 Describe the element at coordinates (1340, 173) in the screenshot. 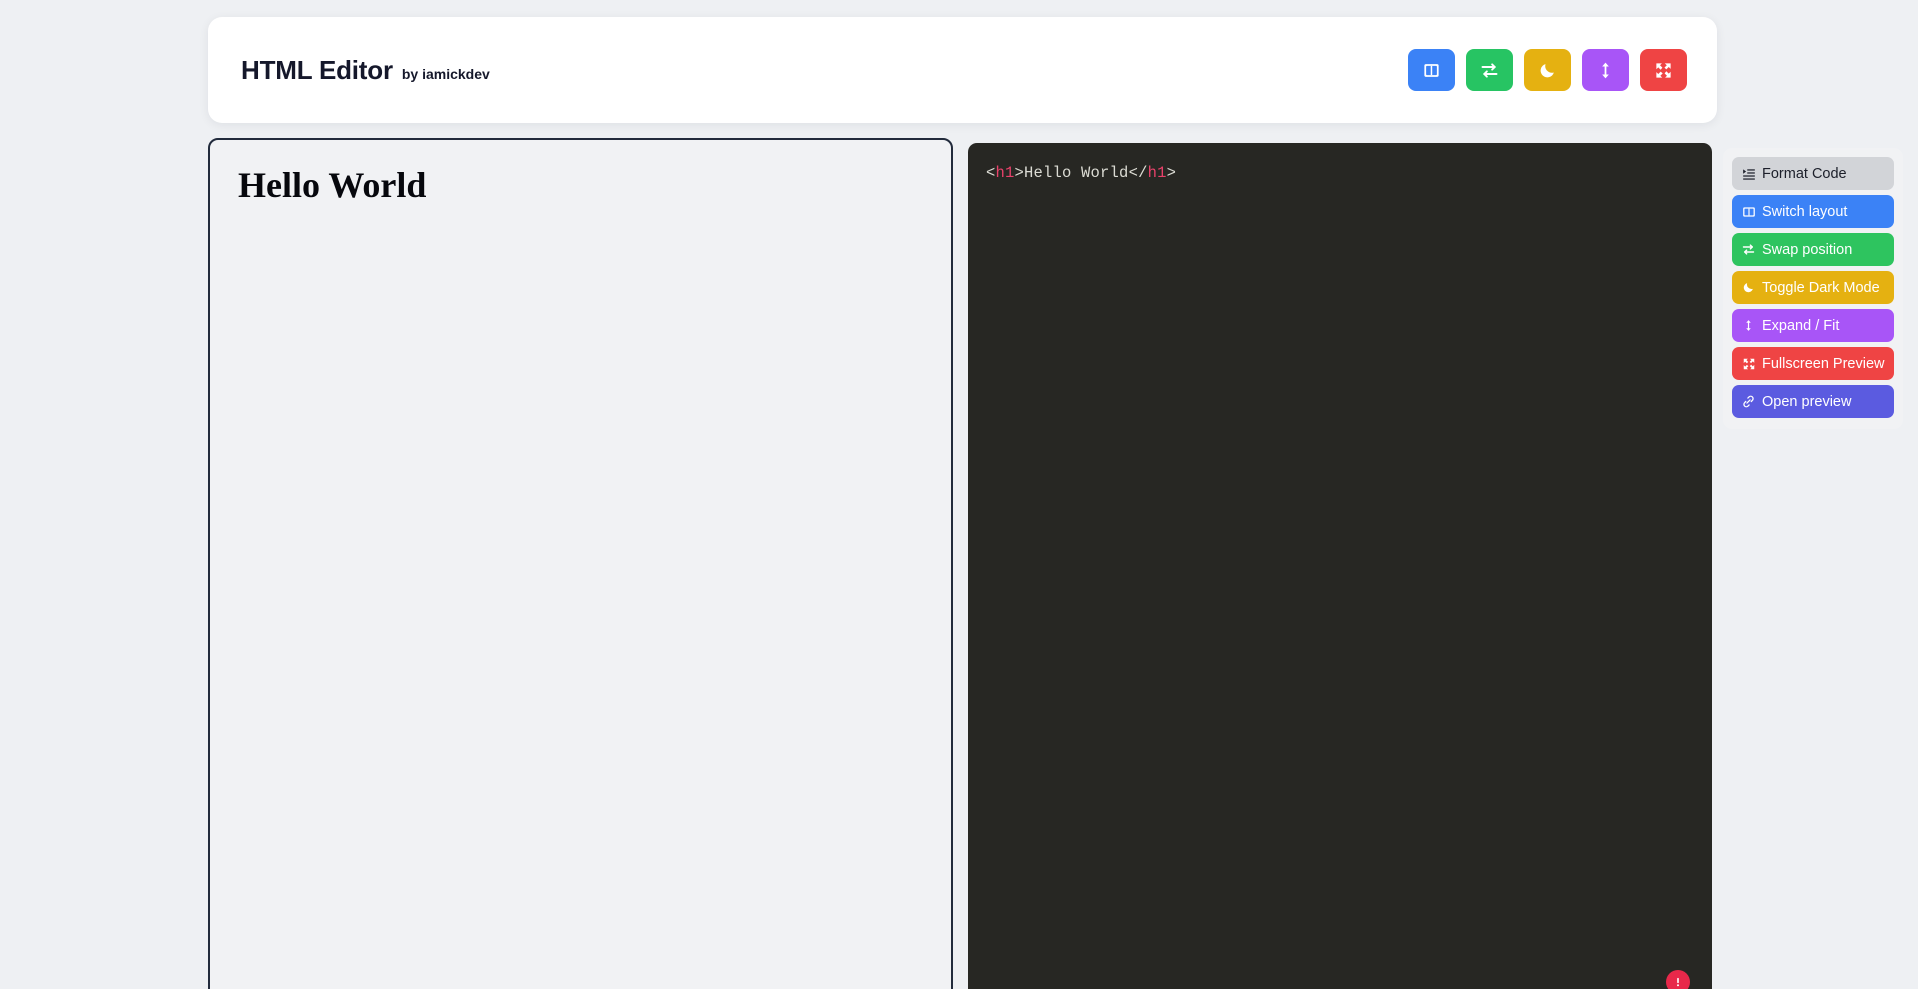

I see `code-line: <h1>Hello World</h1>` at that location.